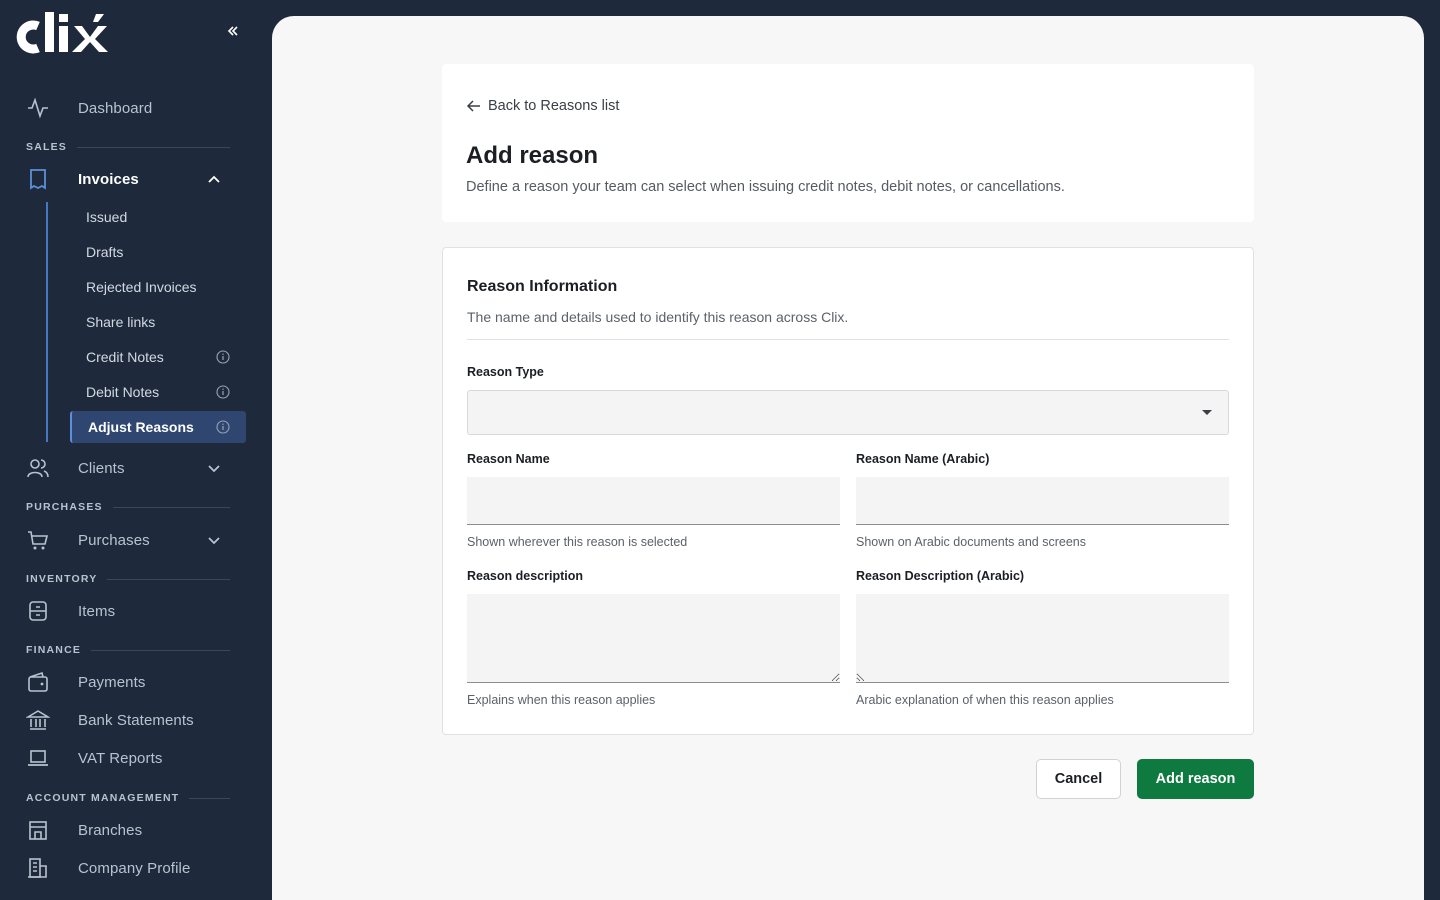  What do you see at coordinates (120, 758) in the screenshot?
I see `sidebar-item-label: VAT Reports` at bounding box center [120, 758].